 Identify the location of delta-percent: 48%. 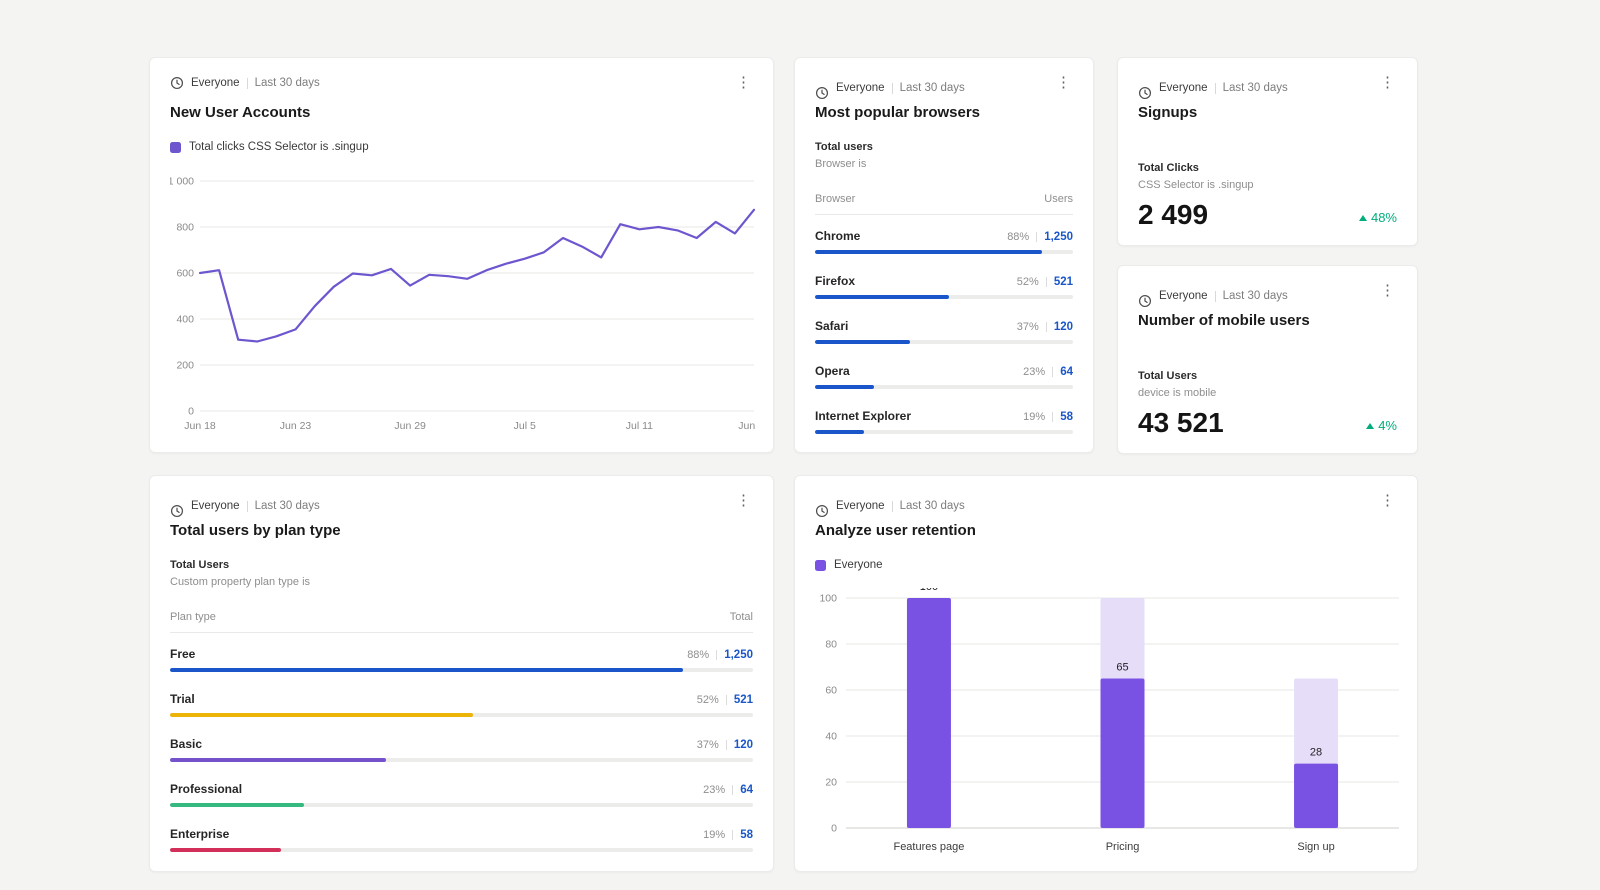
(1383, 217).